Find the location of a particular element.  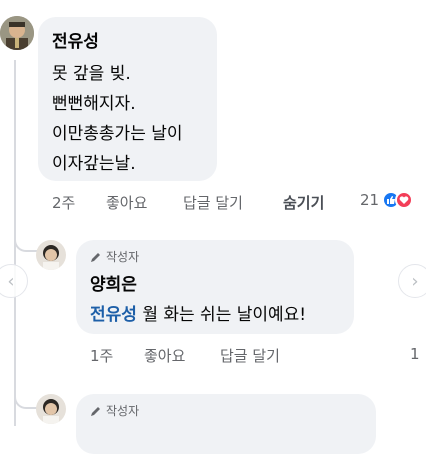

prev-arrow-icon: ‹ is located at coordinates (14, 281).